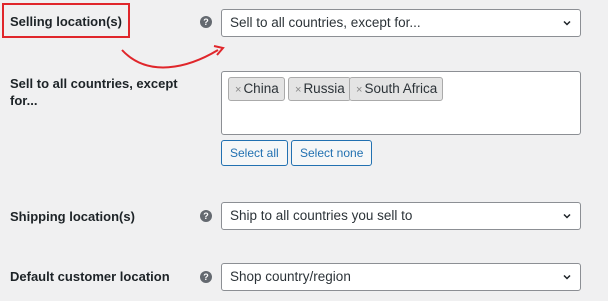 The height and width of the screenshot is (301, 608). What do you see at coordinates (401, 88) in the screenshot?
I see `chip-label: South Africa` at bounding box center [401, 88].